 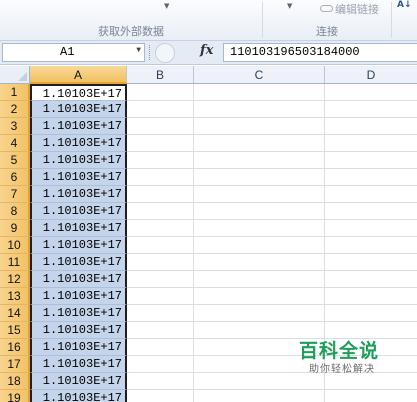 What do you see at coordinates (15, 381) in the screenshot?
I see `row-header: 18` at bounding box center [15, 381].